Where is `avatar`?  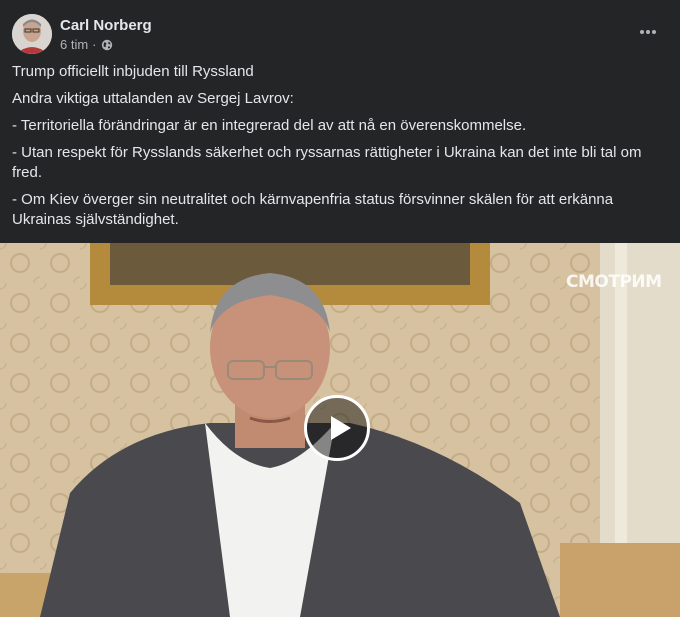
avatar is located at coordinates (32, 34).